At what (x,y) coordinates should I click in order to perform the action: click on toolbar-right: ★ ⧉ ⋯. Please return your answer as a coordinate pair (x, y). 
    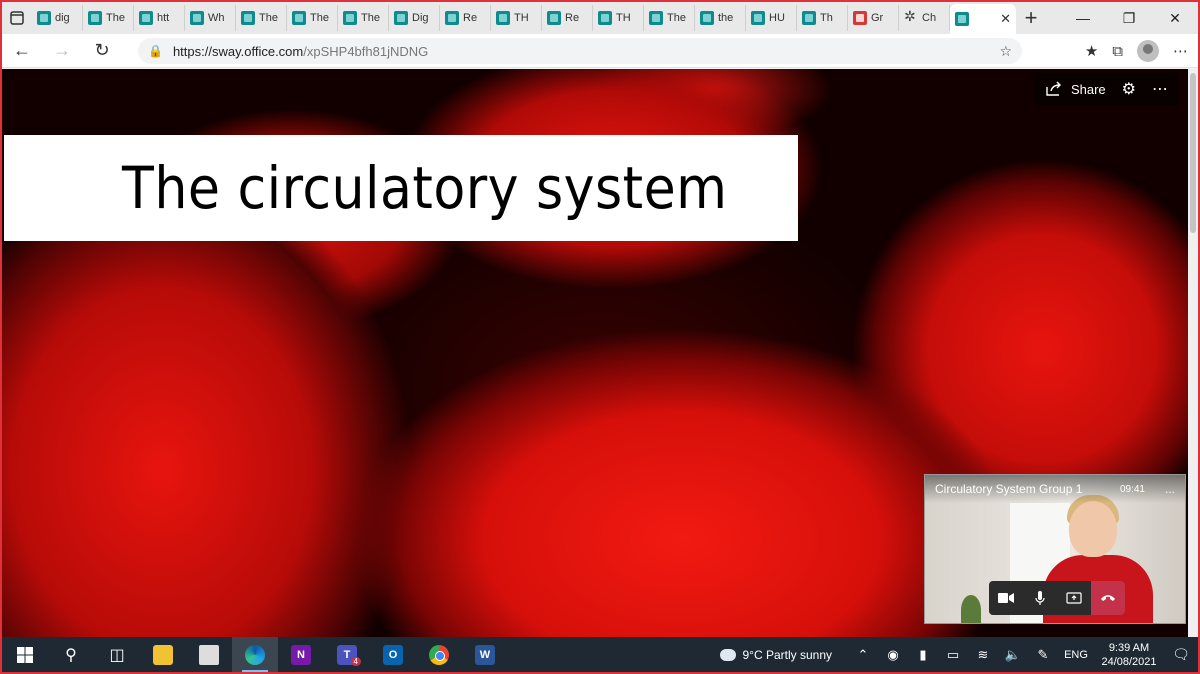
    Looking at the image, I should click on (1136, 51).